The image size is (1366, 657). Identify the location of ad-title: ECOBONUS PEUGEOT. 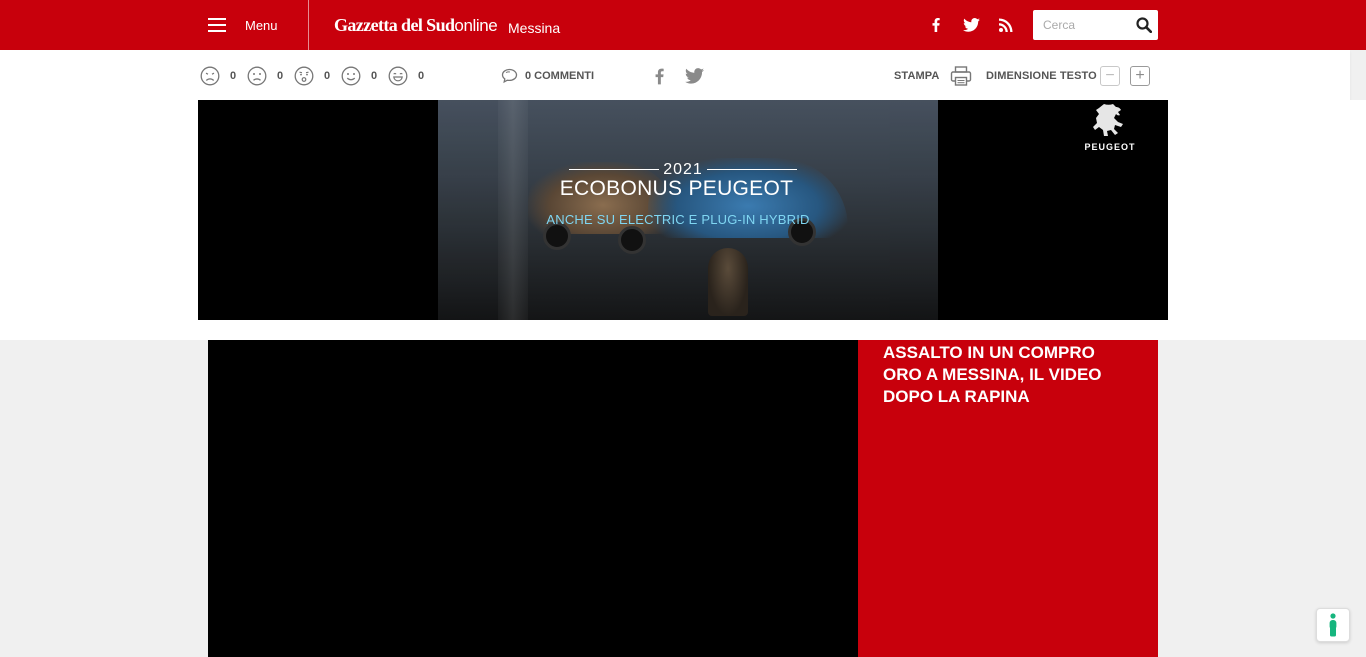
(676, 188).